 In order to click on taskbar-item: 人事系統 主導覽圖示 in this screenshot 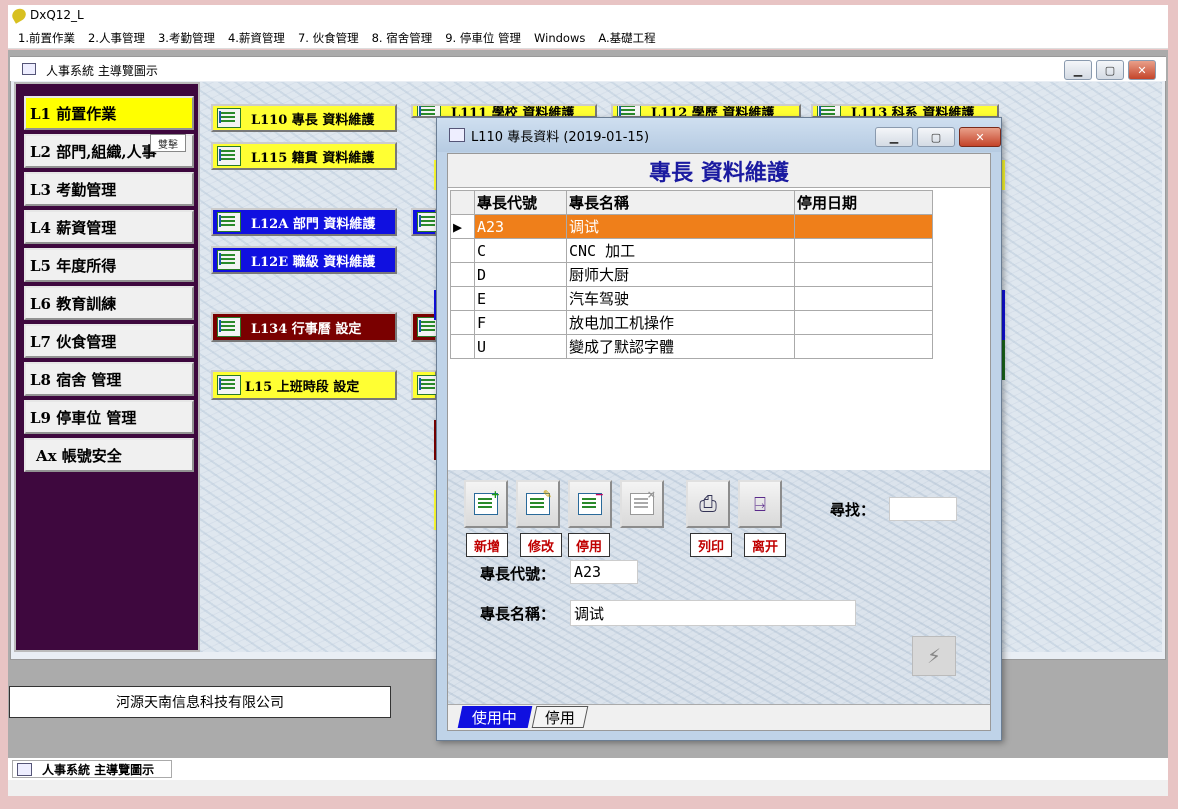, I will do `click(92, 769)`.